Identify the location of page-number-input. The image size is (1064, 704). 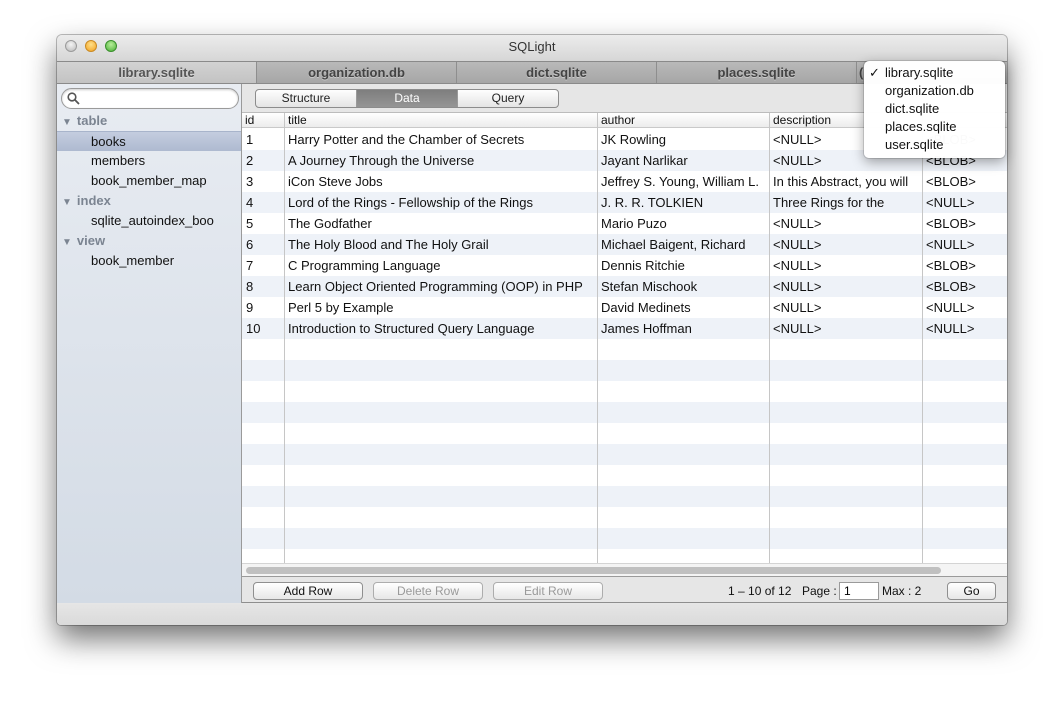
(859, 591).